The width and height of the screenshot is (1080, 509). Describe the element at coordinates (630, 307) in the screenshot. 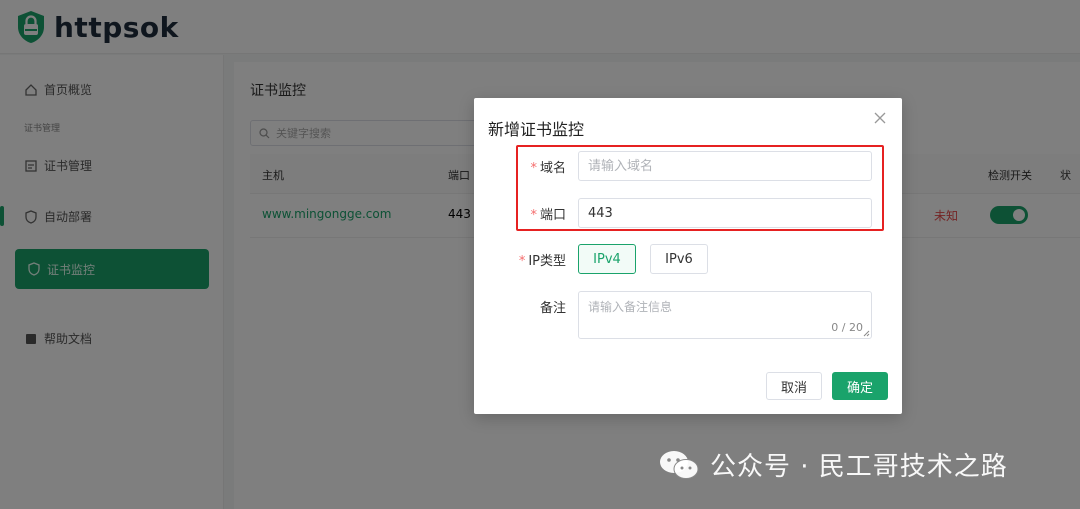

I see `note-placeholder: 请输入备注信息` at that location.